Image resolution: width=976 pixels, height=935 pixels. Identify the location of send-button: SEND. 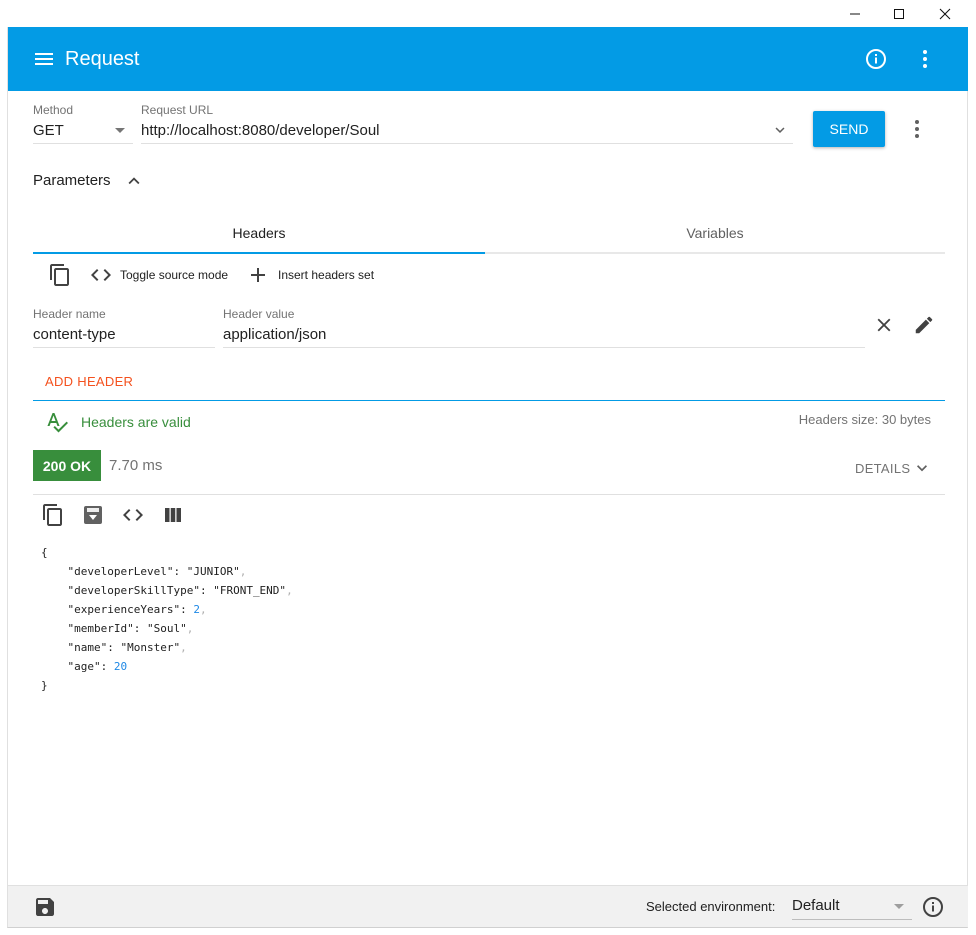
(849, 129).